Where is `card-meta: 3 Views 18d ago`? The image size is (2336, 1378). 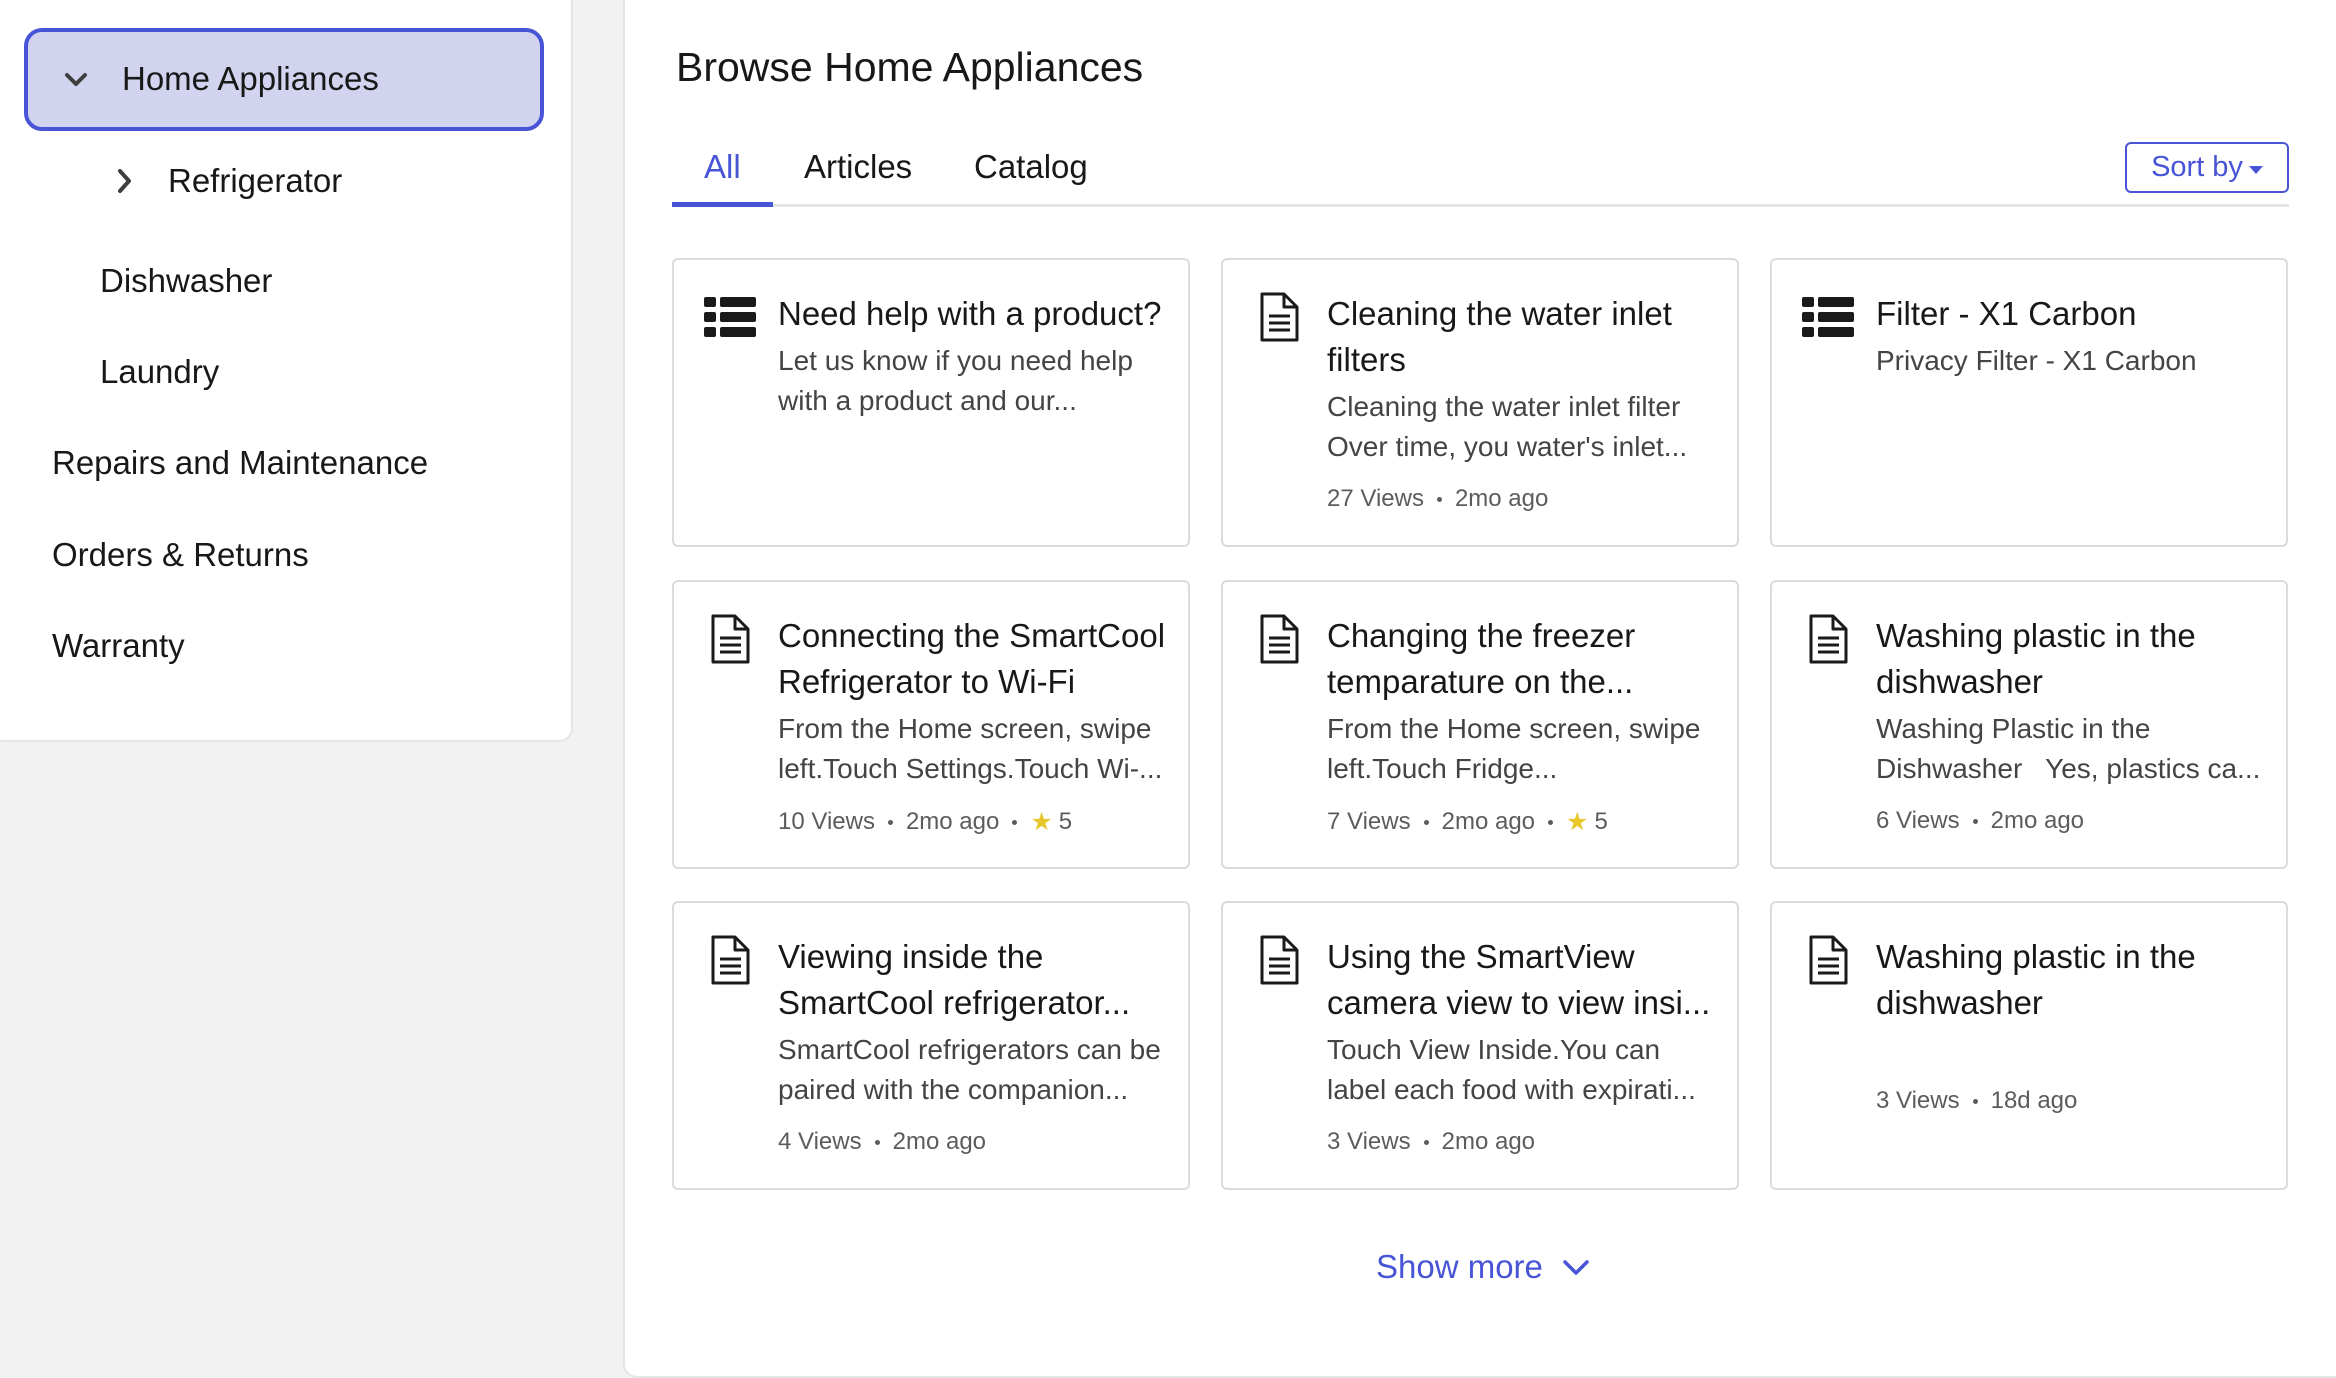 card-meta: 3 Views 18d ago is located at coordinates (1976, 1101).